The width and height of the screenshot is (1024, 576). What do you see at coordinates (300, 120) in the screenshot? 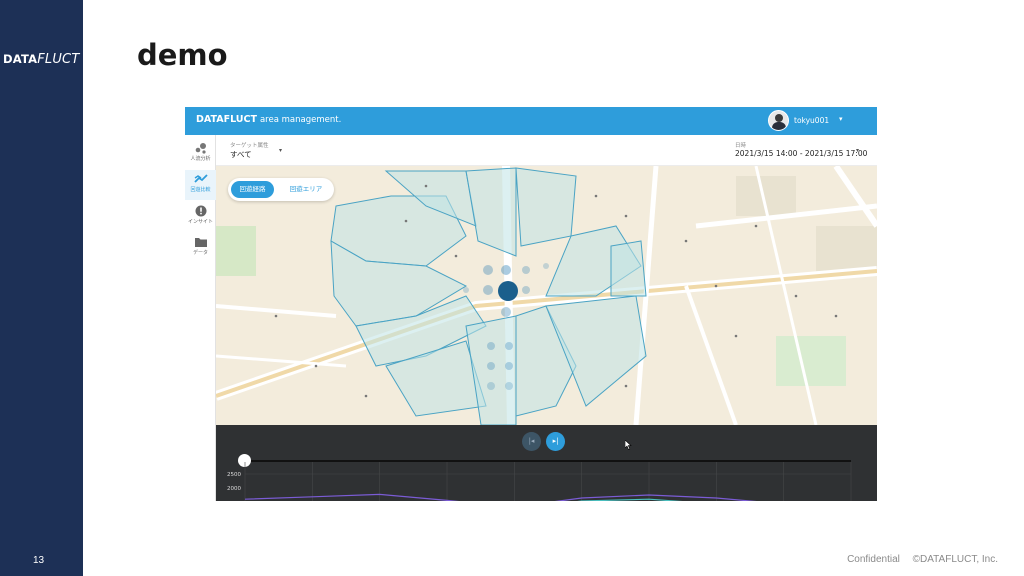
I see `app-logo-sub: area management.` at bounding box center [300, 120].